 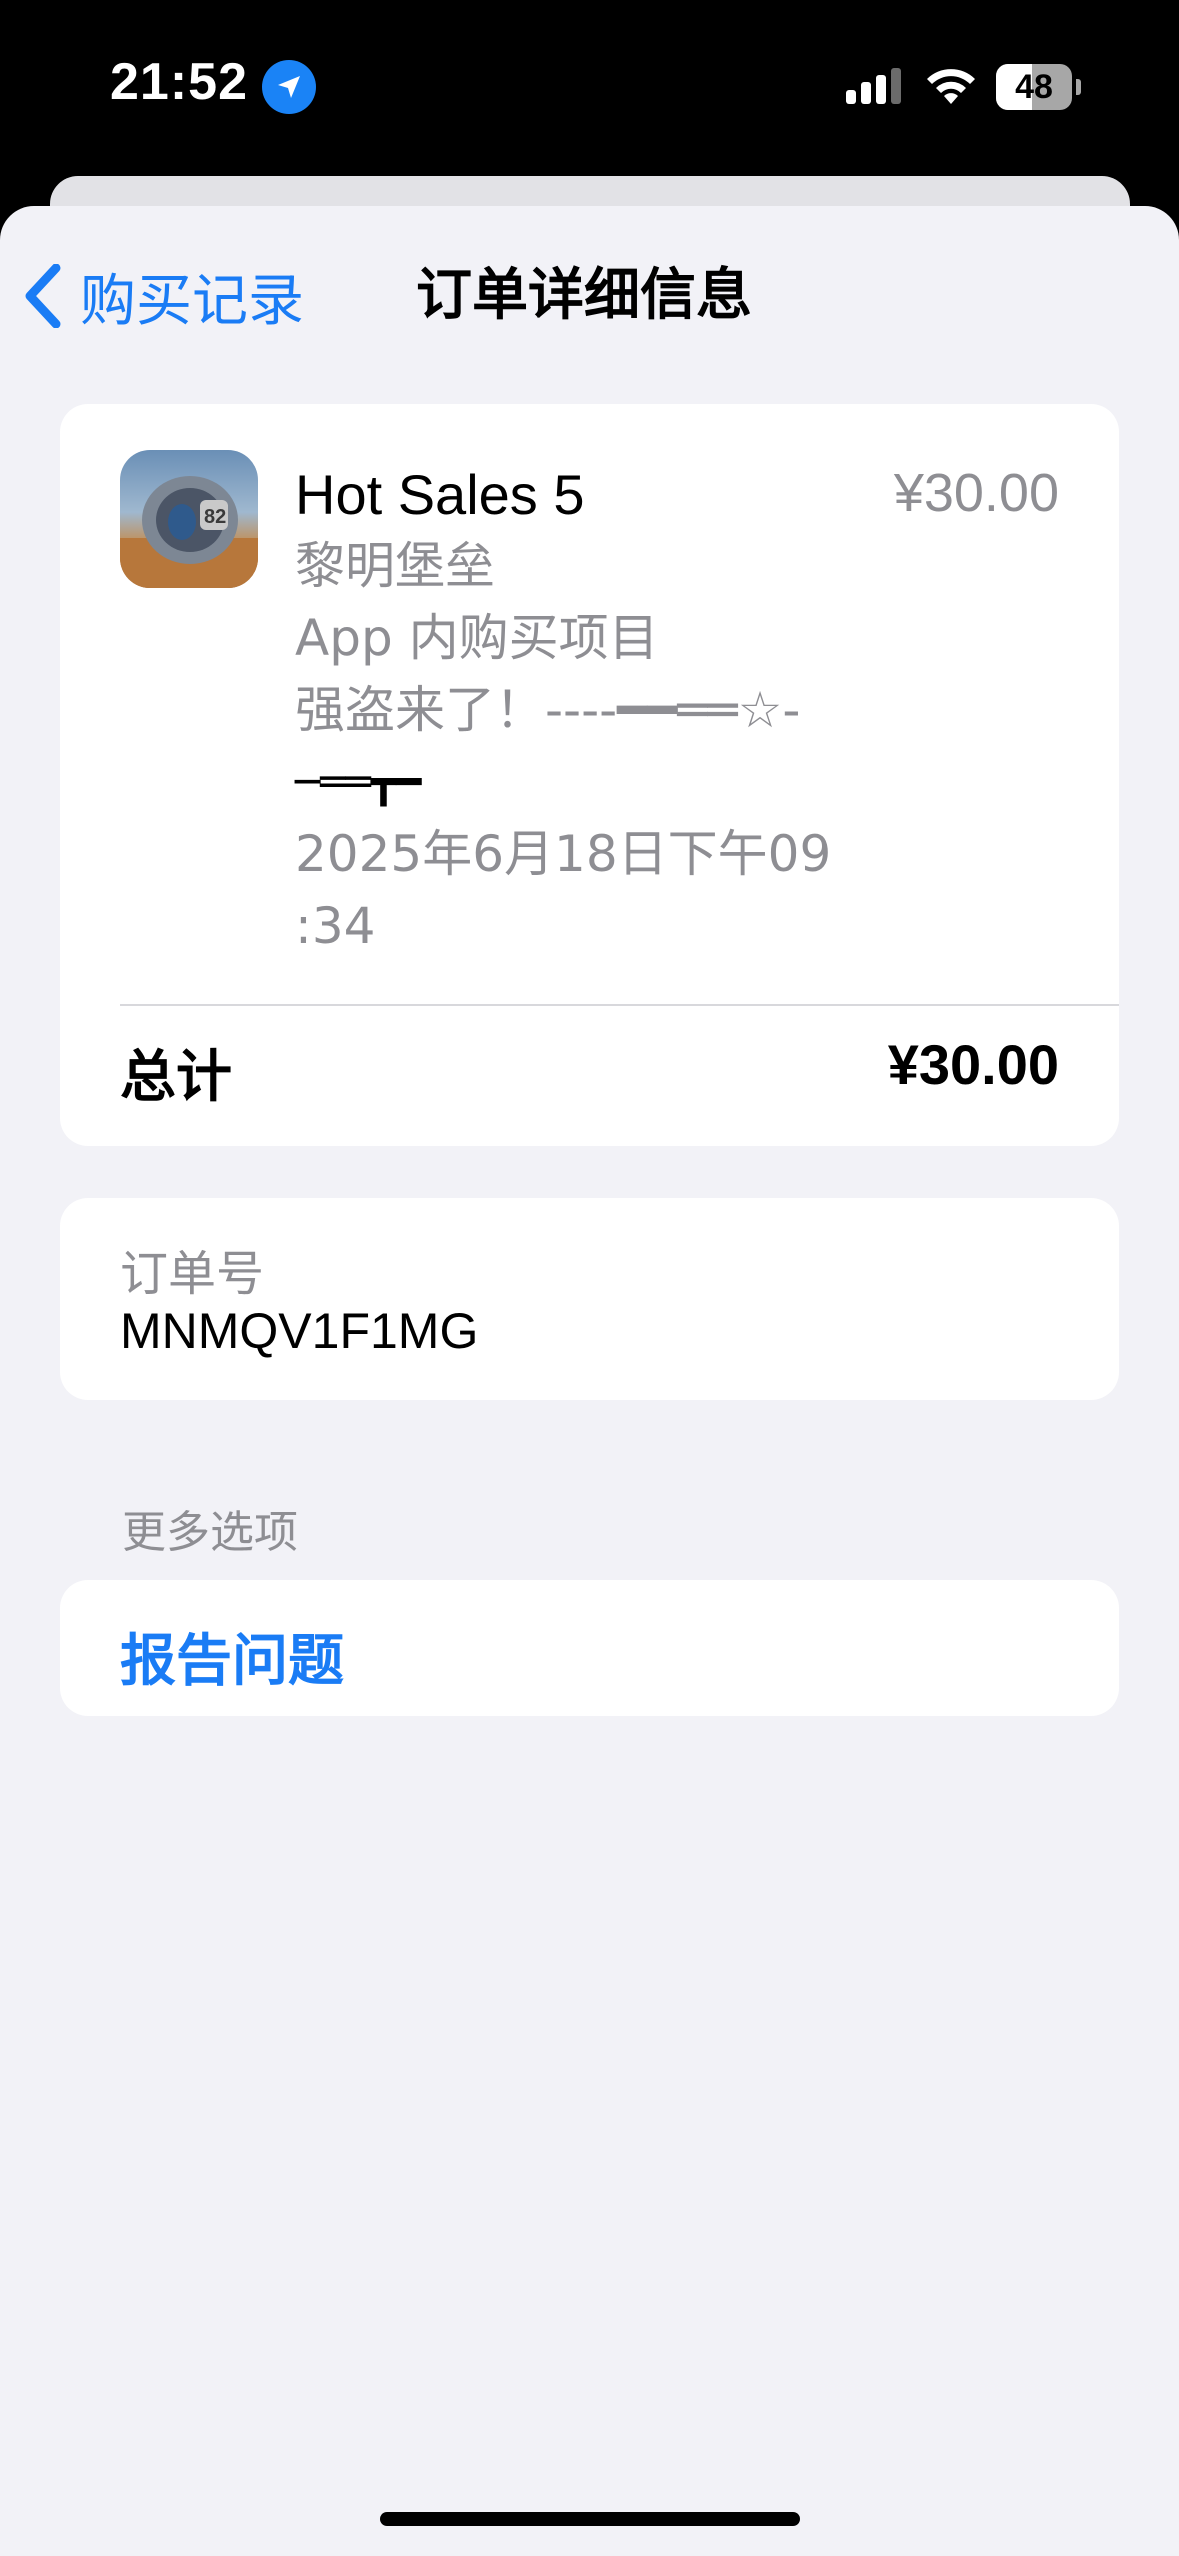 I want to click on app-icon: 82, so click(x=189, y=519).